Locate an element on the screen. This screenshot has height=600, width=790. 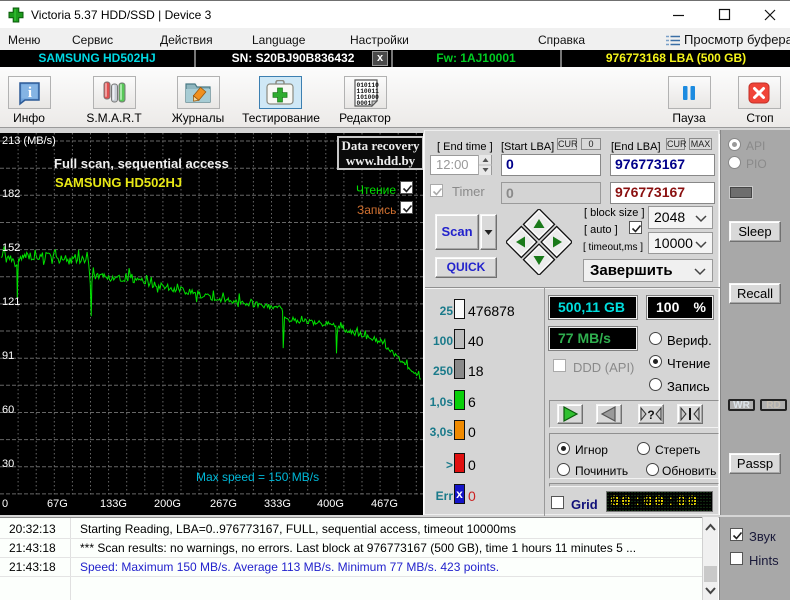
svg-text: i is located at coordinates (30, 93).